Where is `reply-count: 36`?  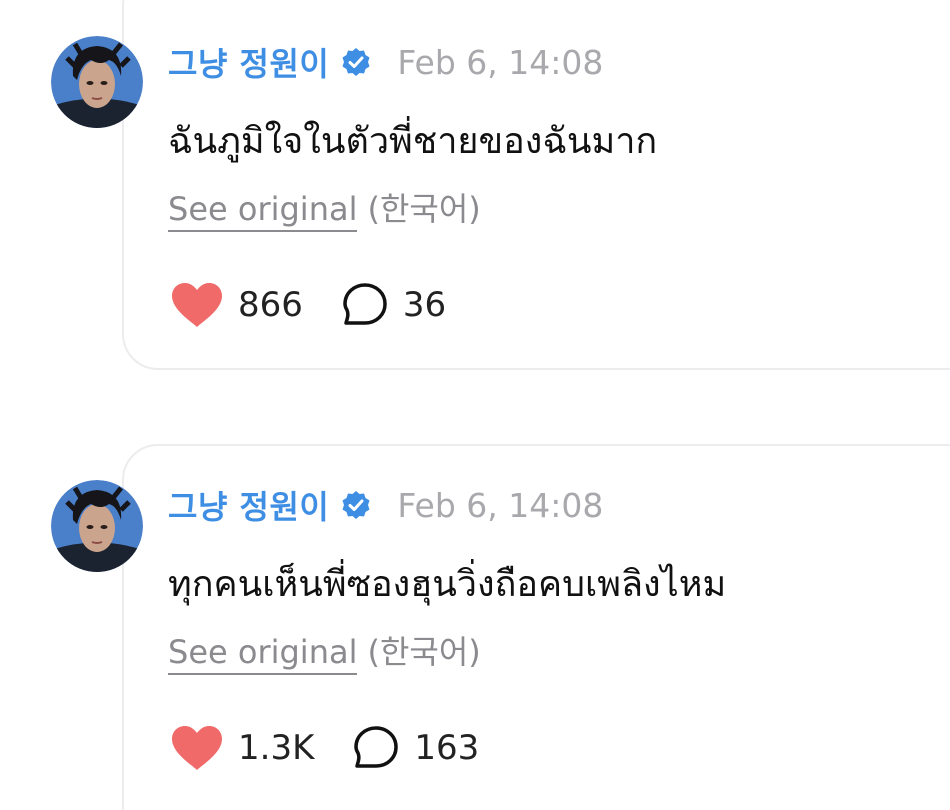 reply-count: 36 is located at coordinates (424, 305).